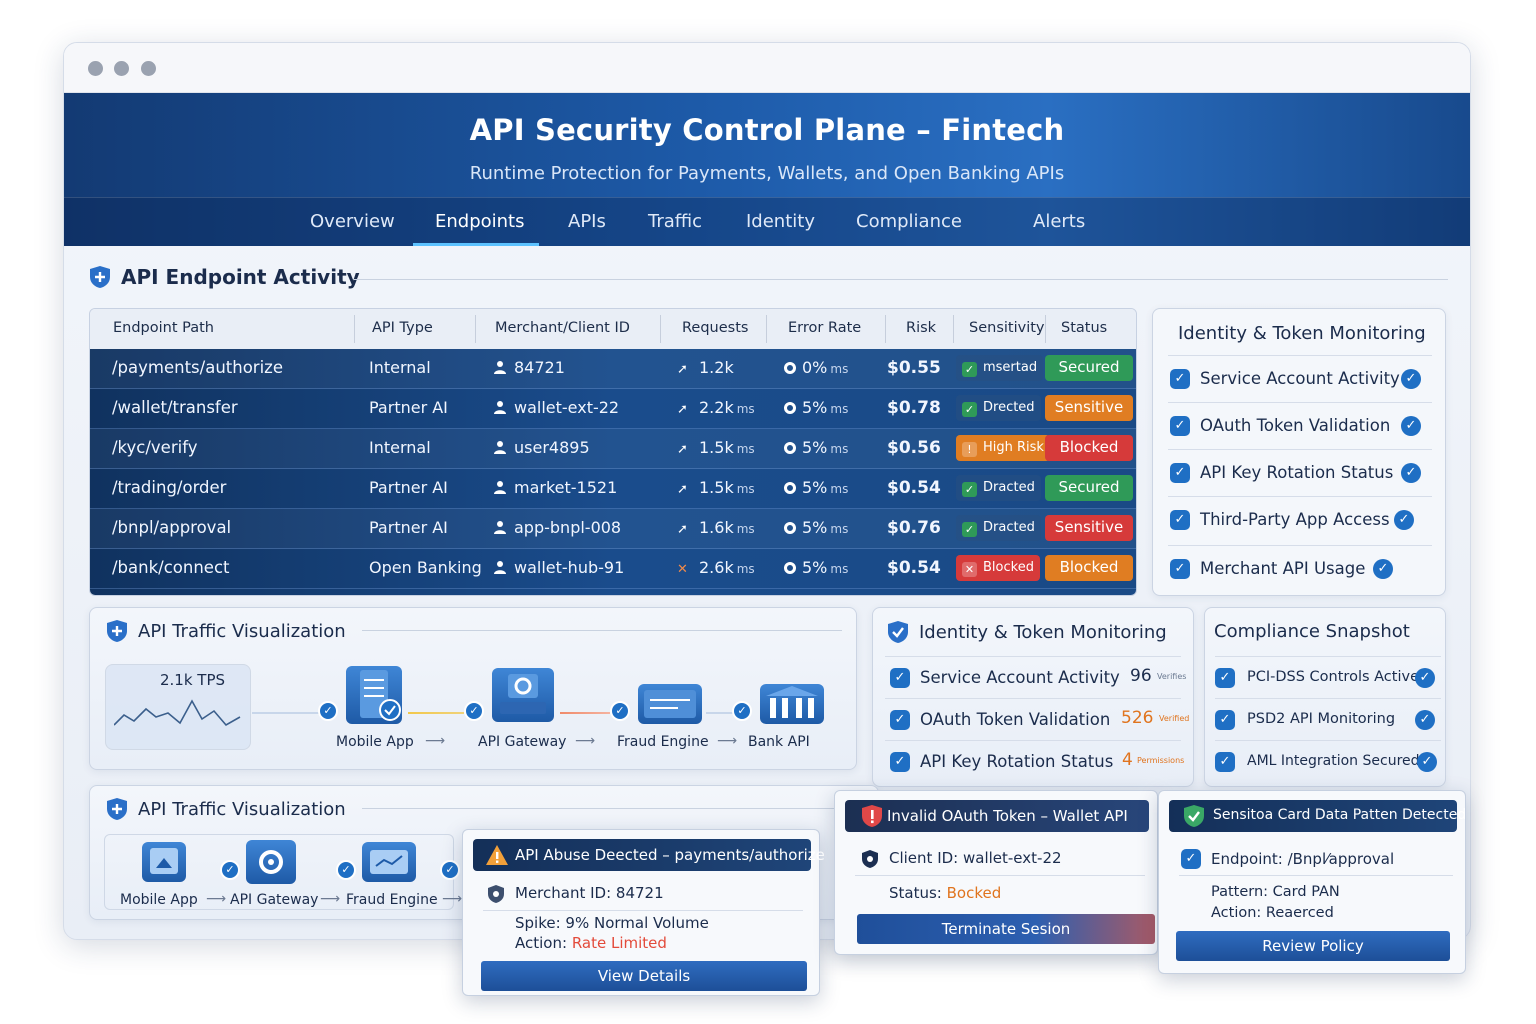 Image resolution: width=1536 pixels, height=1024 pixels. I want to click on identity-item-third-party: ✓ Third-Party App Access ✓, so click(1300, 518).